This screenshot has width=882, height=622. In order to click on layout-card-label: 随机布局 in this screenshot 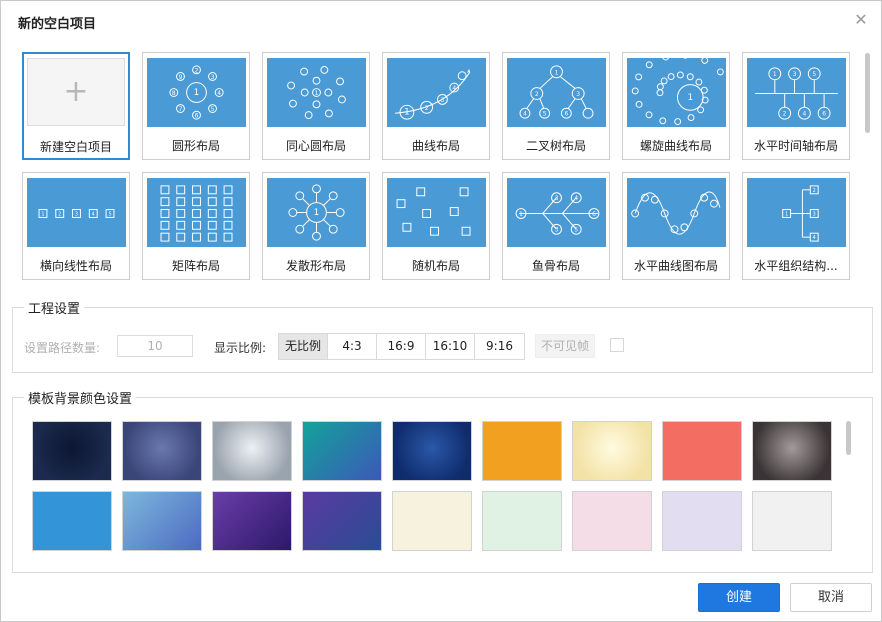, I will do `click(435, 266)`.